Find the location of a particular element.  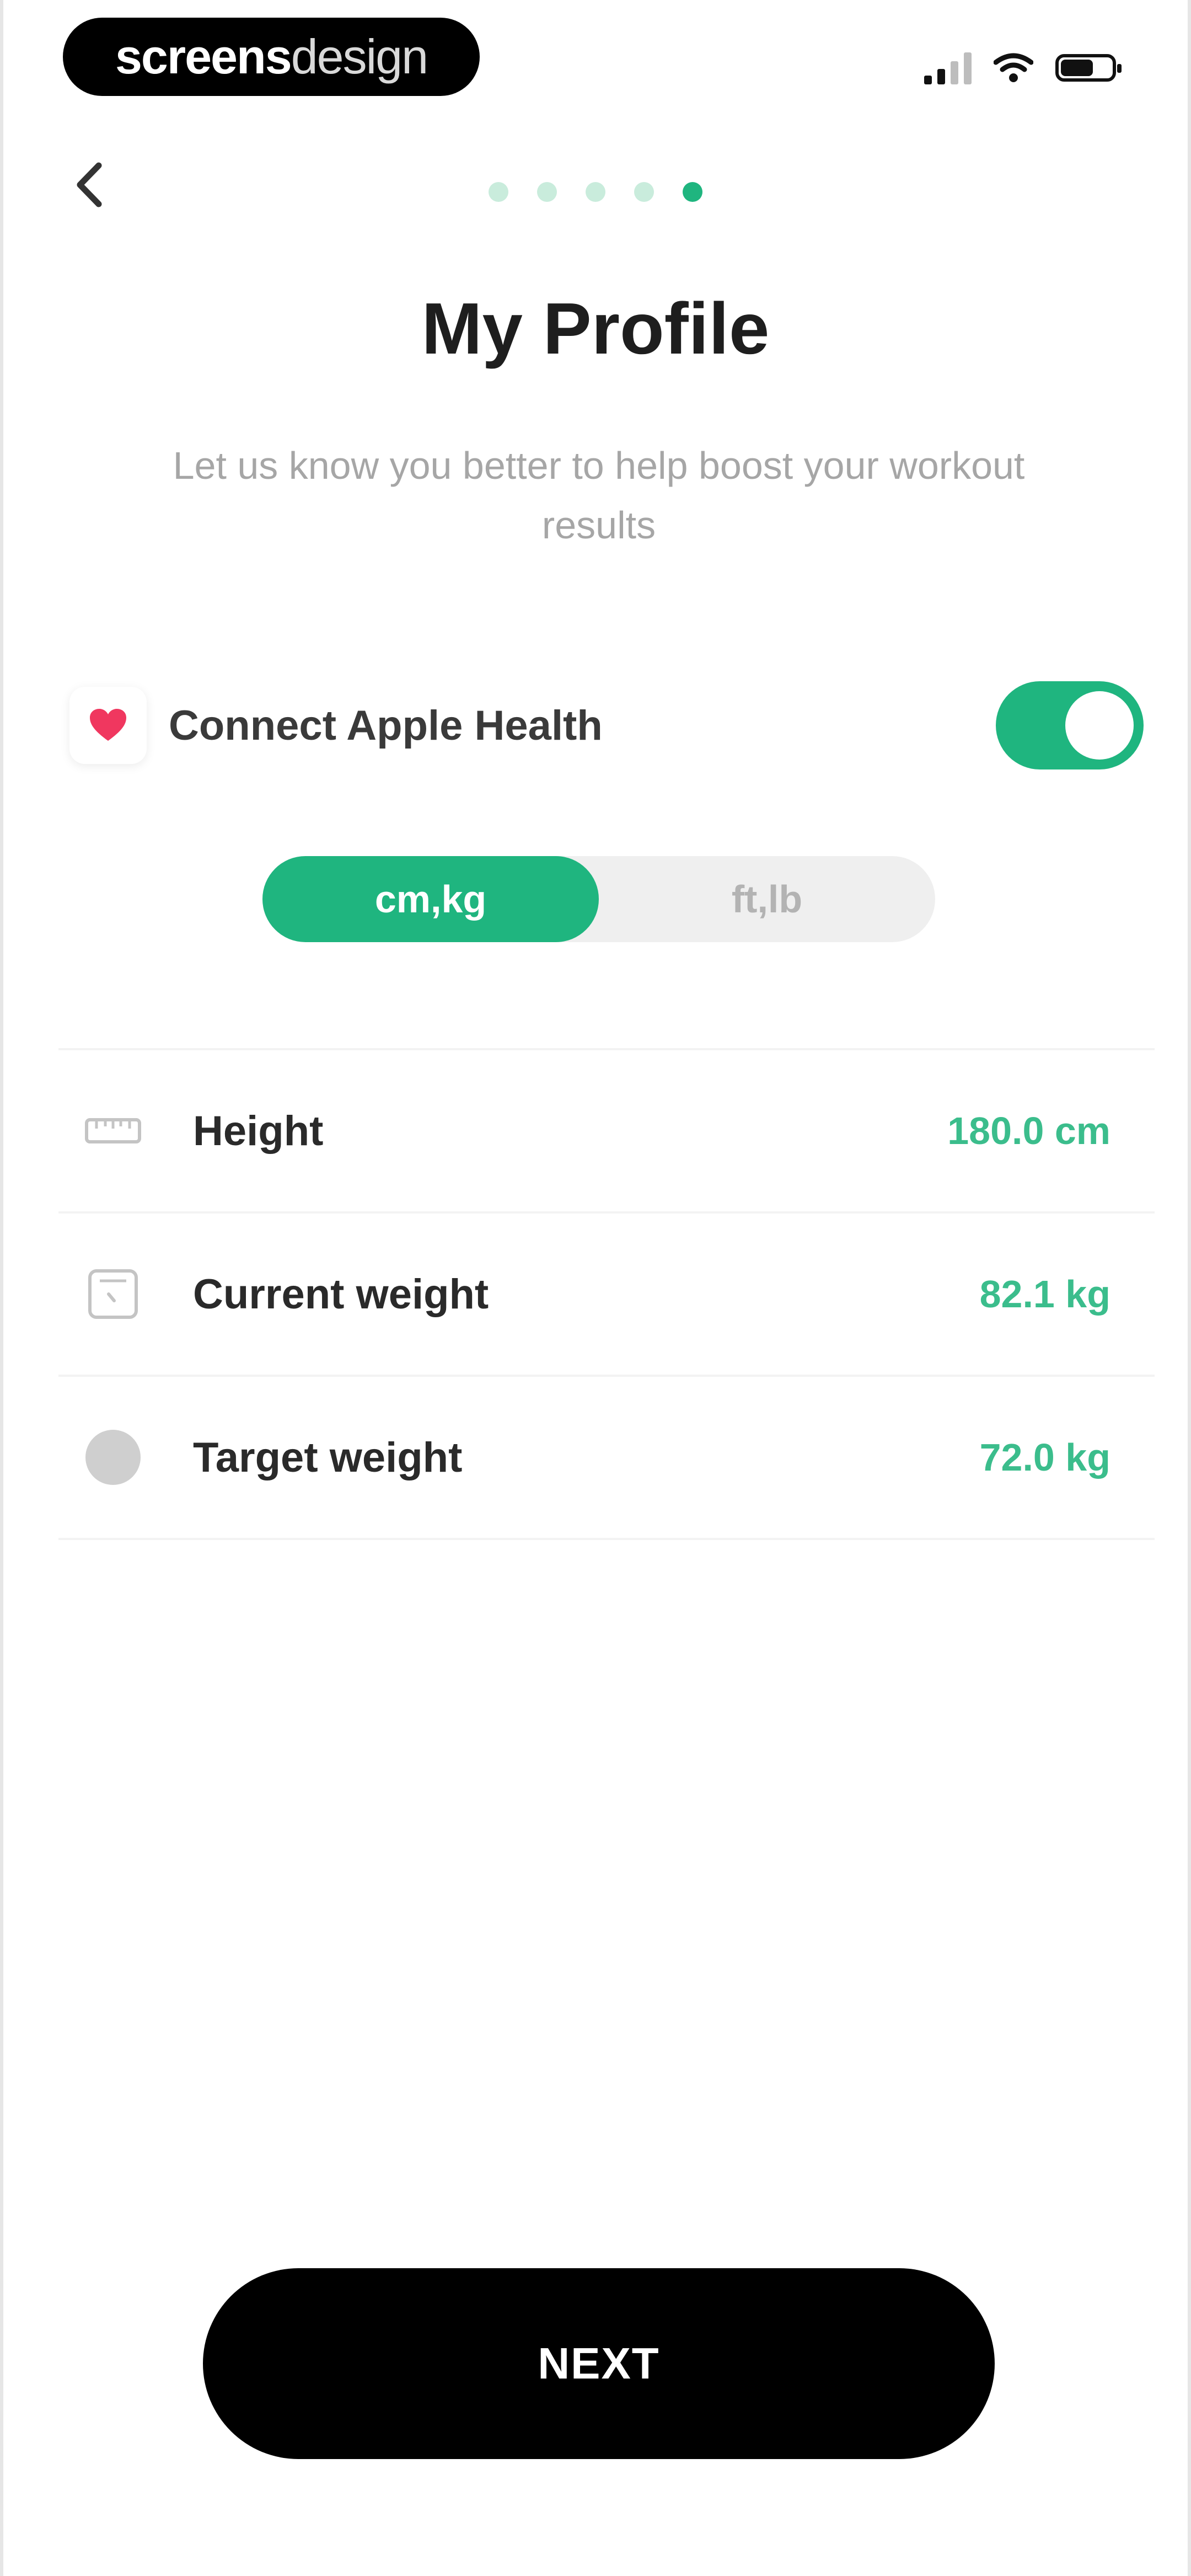

metric-row-current-weight: Current weight 82.1 kg is located at coordinates (606, 1295).